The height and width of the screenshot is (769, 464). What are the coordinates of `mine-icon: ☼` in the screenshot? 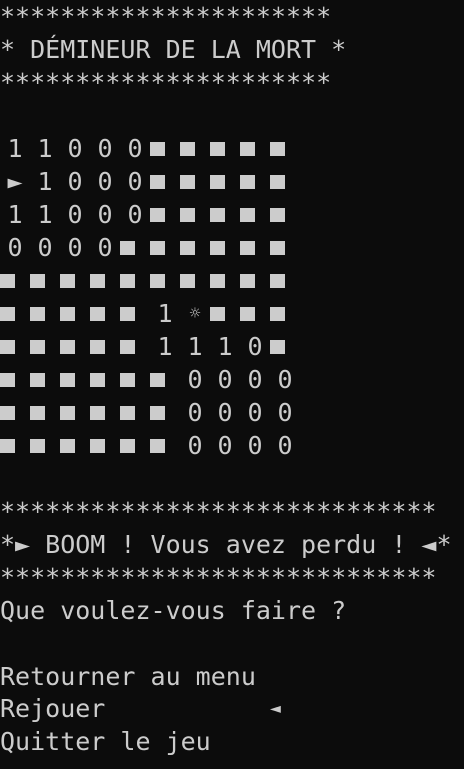 It's located at (195, 313).